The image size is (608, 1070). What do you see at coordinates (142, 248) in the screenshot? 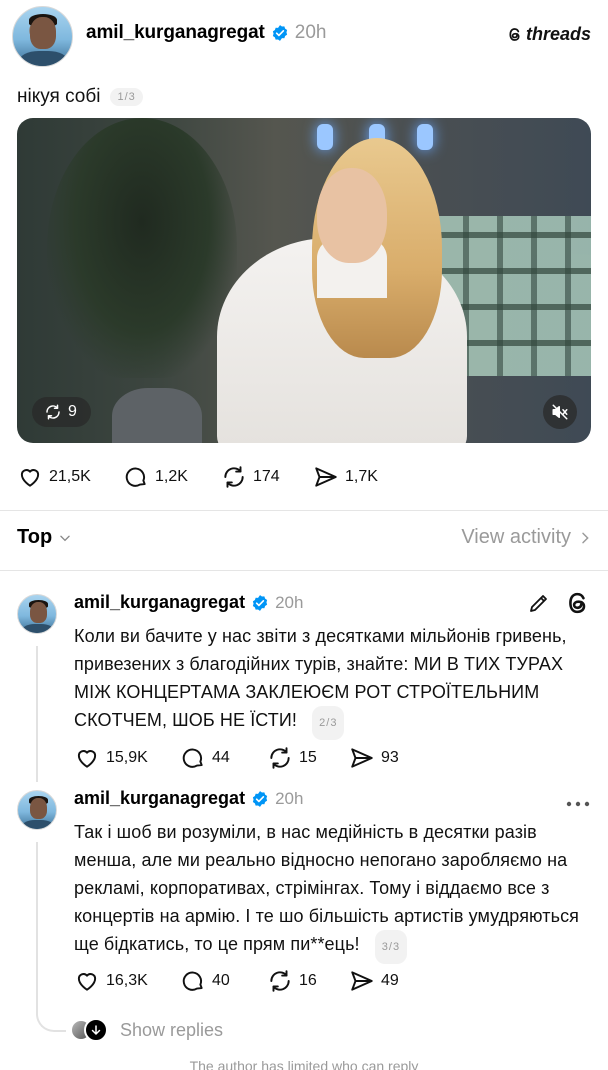
I see `video-frame-plant` at bounding box center [142, 248].